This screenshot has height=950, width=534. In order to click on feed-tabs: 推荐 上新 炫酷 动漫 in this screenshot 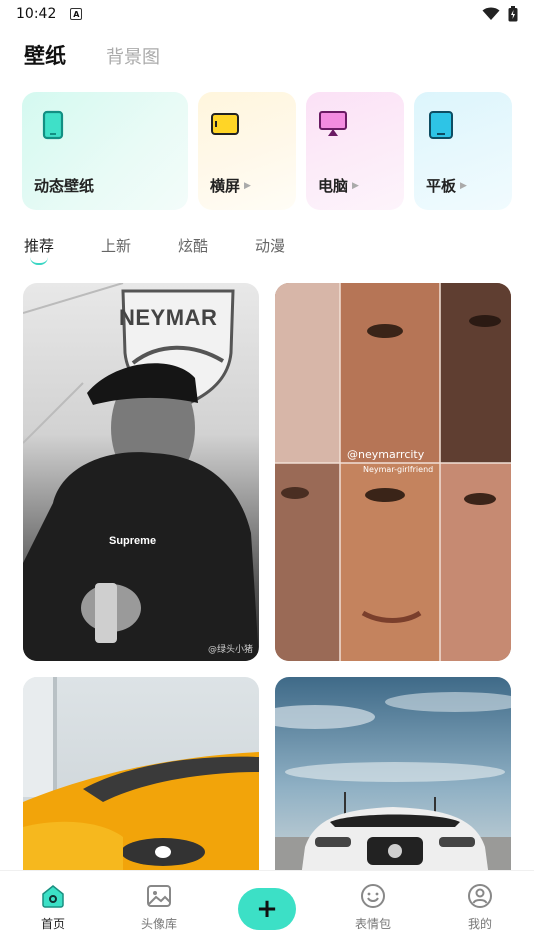, I will do `click(154, 250)`.